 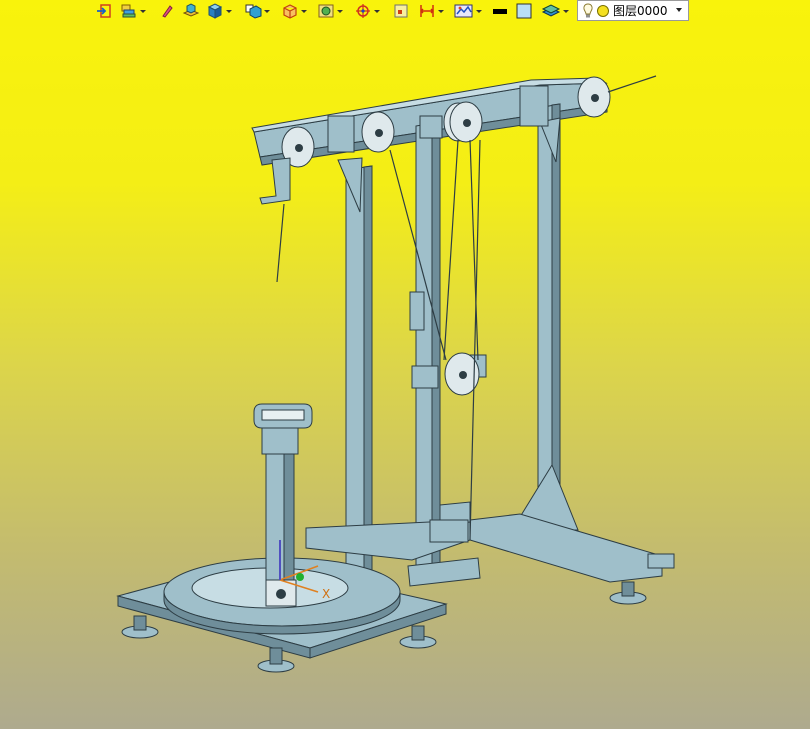 I want to click on snap-target-icon, so click(x=363, y=11).